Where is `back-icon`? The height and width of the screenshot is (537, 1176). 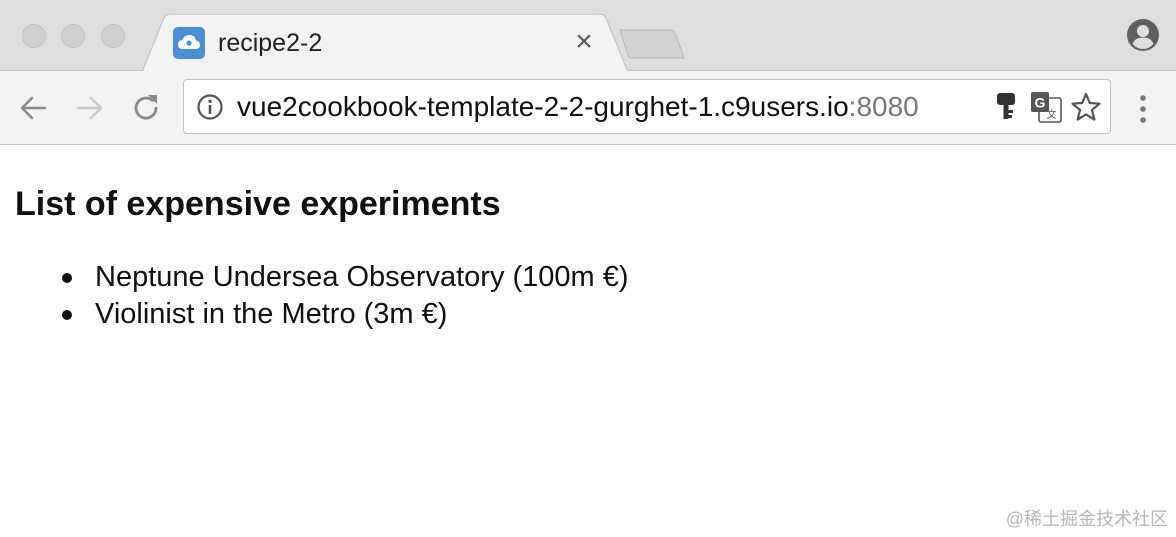 back-icon is located at coordinates (33, 108).